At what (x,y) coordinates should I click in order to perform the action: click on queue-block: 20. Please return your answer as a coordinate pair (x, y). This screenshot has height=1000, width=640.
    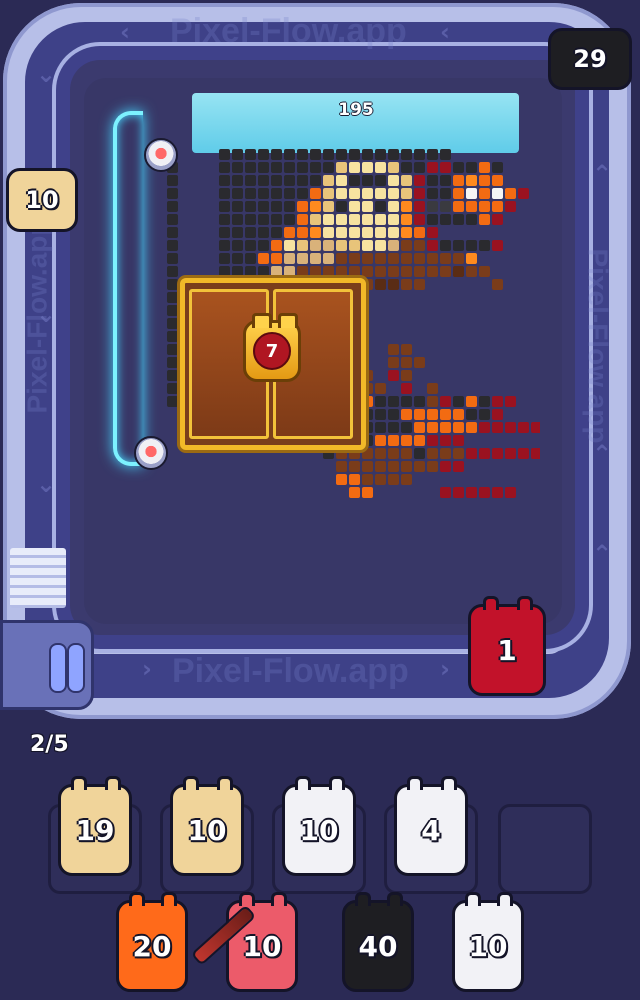
    Looking at the image, I should click on (152, 942).